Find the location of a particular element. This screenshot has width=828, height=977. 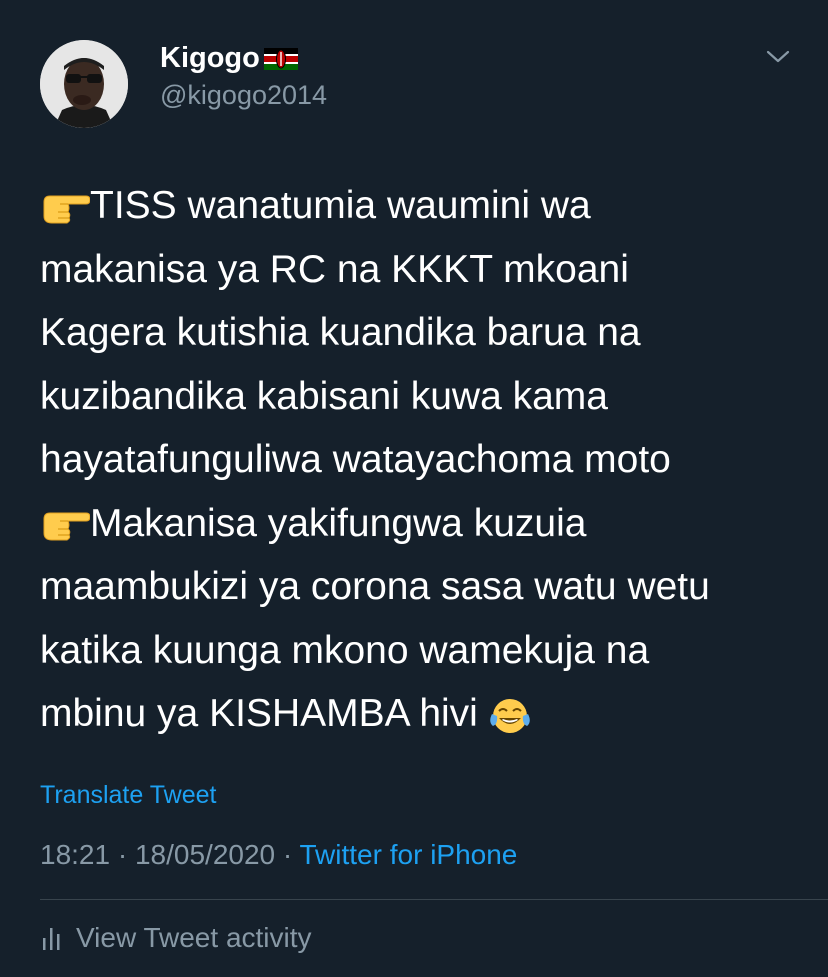

tweet-line-text: mbinu ya KISHAMBA hivi is located at coordinates (264, 713).